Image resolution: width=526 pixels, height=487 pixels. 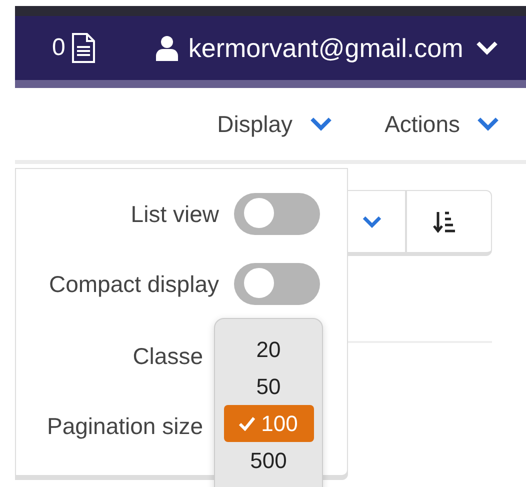 What do you see at coordinates (445, 222) in the screenshot?
I see `sort-icon` at bounding box center [445, 222].